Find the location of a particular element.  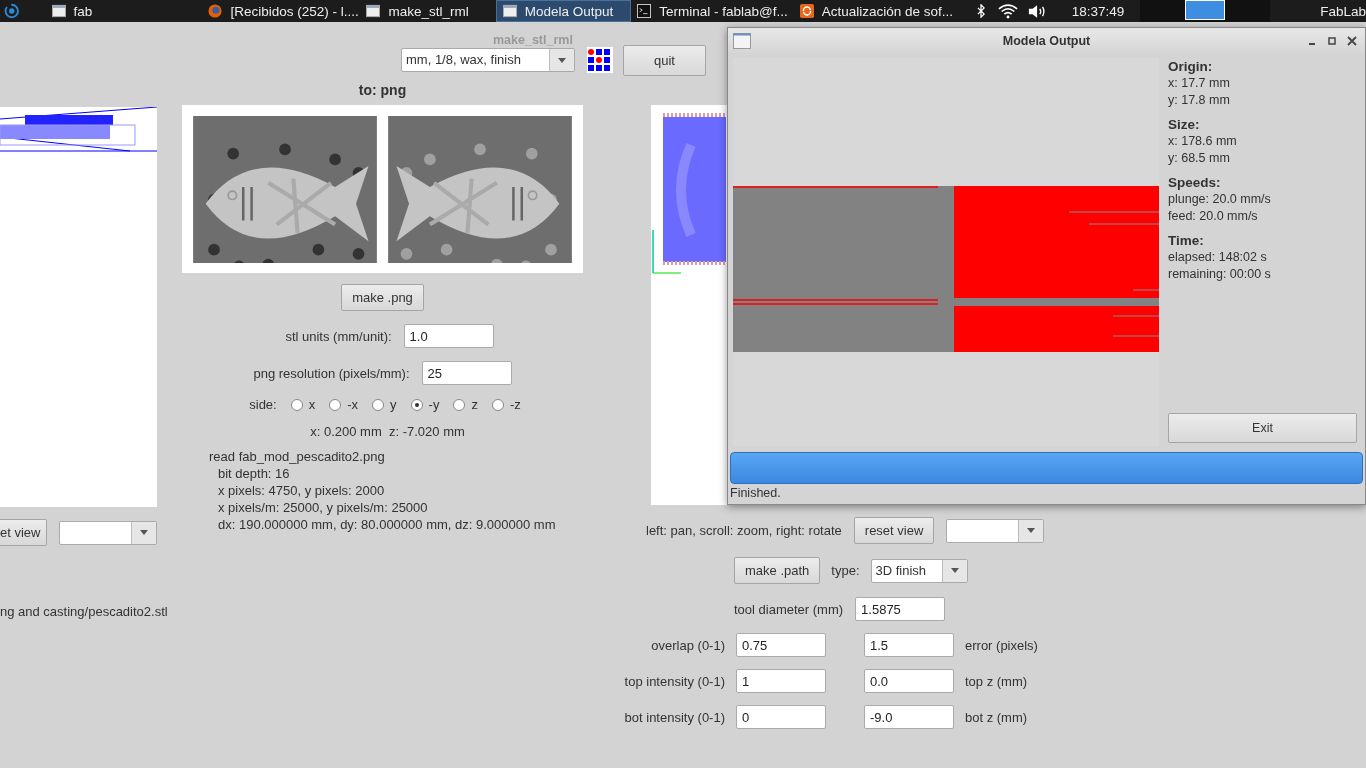

input-field: -9.0 is located at coordinates (909, 717).